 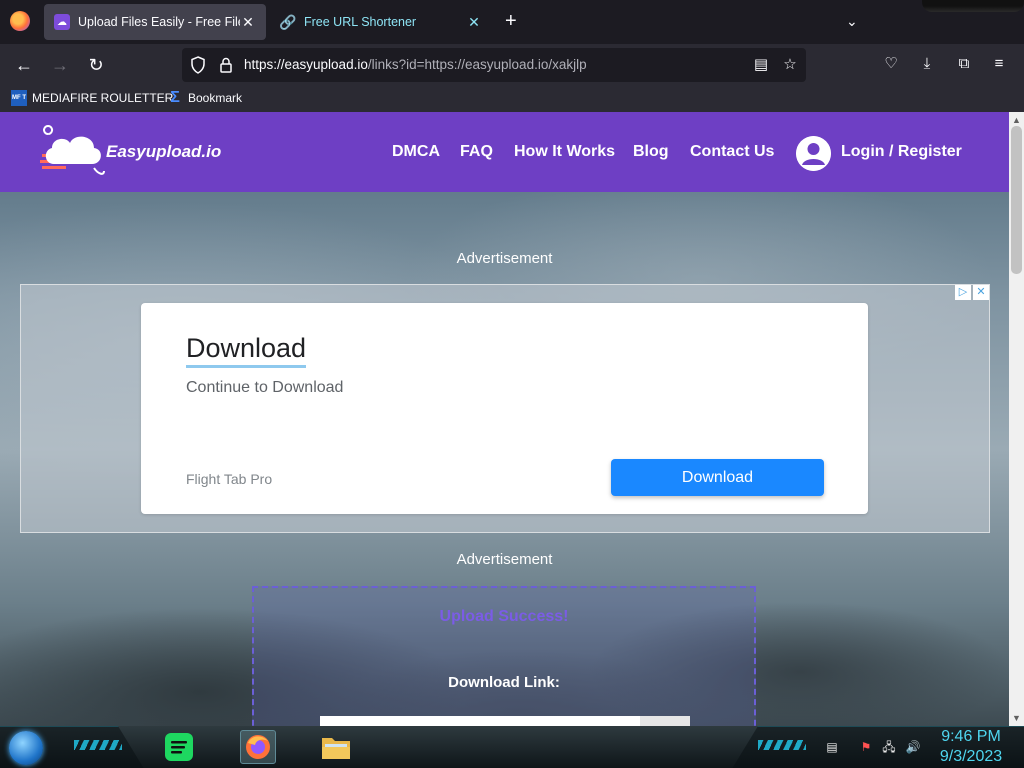 What do you see at coordinates (972, 292) in the screenshot?
I see `ad-badges: ▷ ✕` at bounding box center [972, 292].